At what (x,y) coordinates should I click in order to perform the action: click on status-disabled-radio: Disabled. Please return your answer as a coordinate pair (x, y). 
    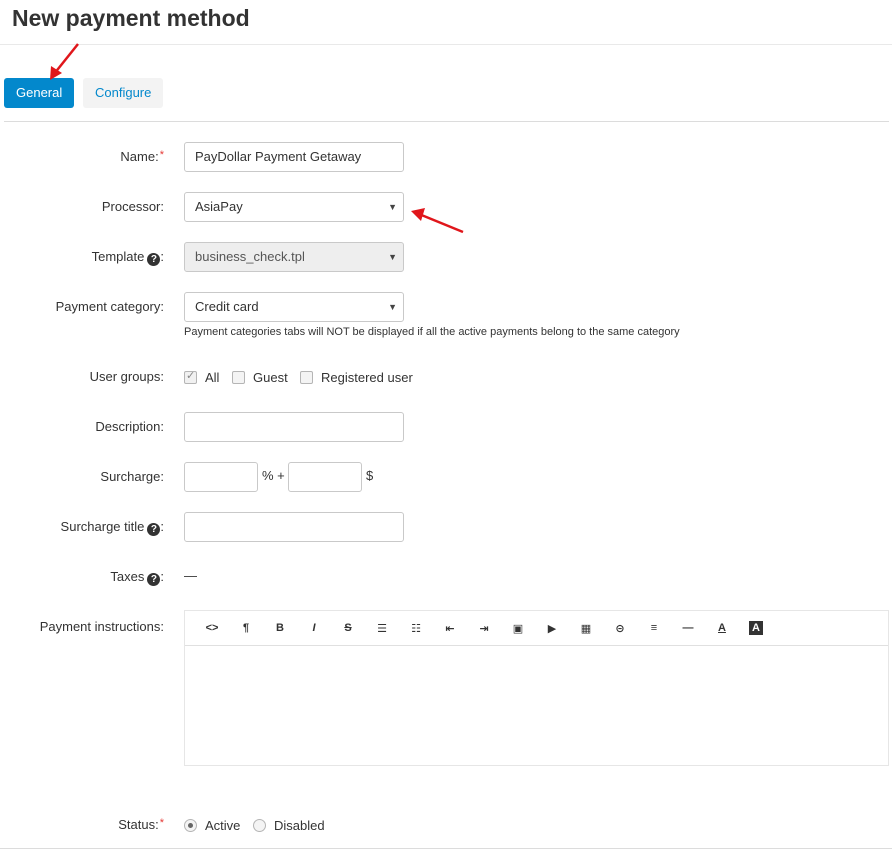
    Looking at the image, I should click on (289, 825).